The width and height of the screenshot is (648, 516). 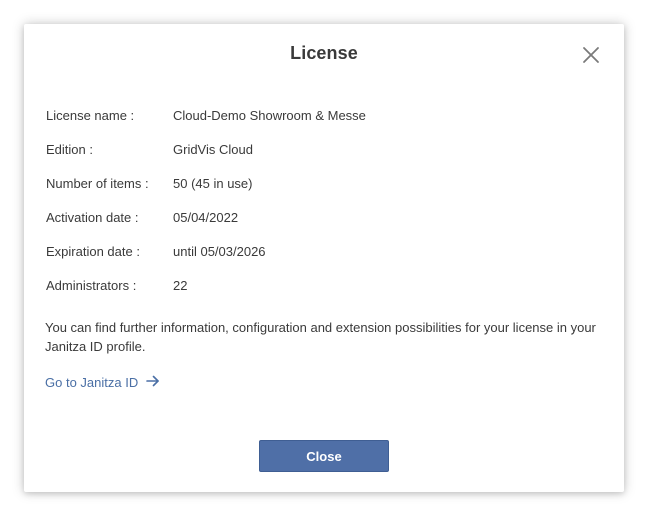 I want to click on close-button: Close, so click(x=324, y=456).